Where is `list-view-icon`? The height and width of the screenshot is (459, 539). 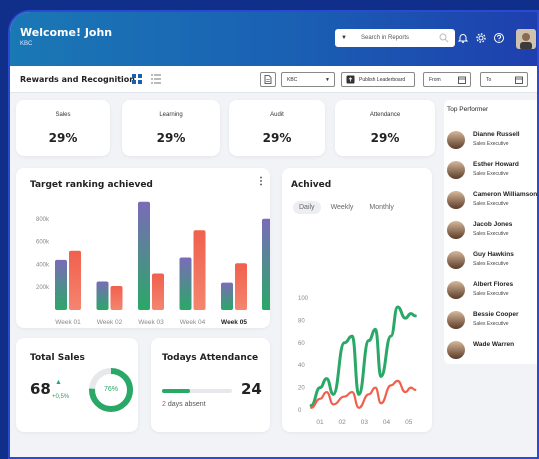
list-view-icon is located at coordinates (156, 79).